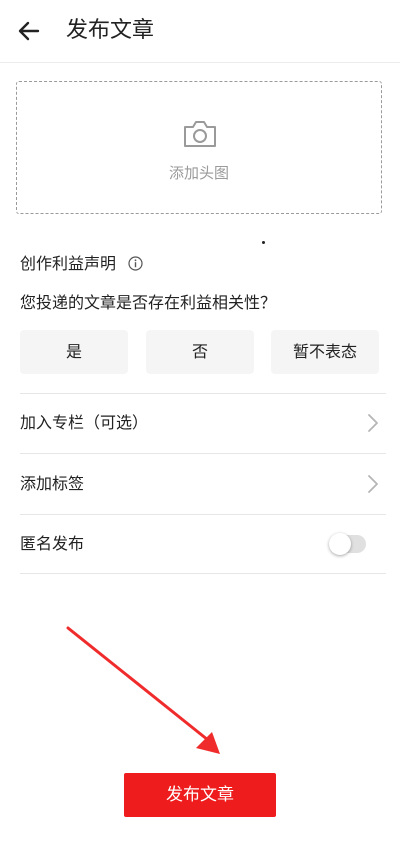 The height and width of the screenshot is (842, 400). Describe the element at coordinates (84, 422) in the screenshot. I see `add-to-column-label: 加入专栏（可选）` at that location.